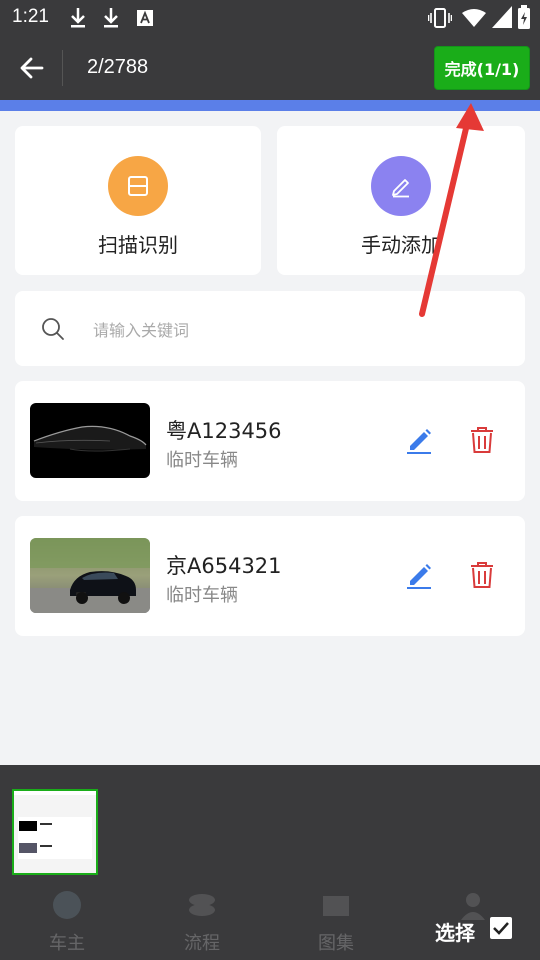  I want to click on person-icon, so click(473, 906).